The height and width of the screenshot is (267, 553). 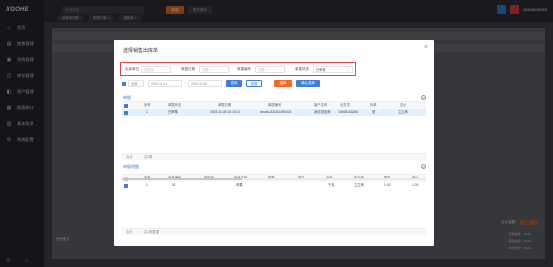 What do you see at coordinates (274, 179) in the screenshot?
I see `horizontal-scrollbar` at bounding box center [274, 179].